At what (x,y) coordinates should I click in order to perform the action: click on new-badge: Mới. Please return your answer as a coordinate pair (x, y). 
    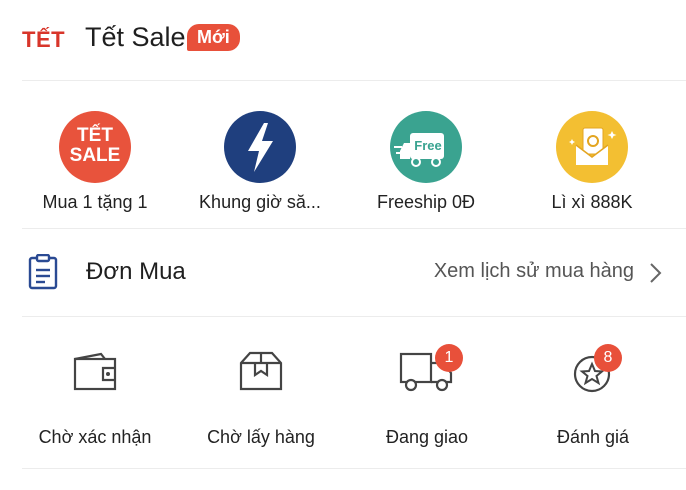
    Looking at the image, I should click on (213, 37).